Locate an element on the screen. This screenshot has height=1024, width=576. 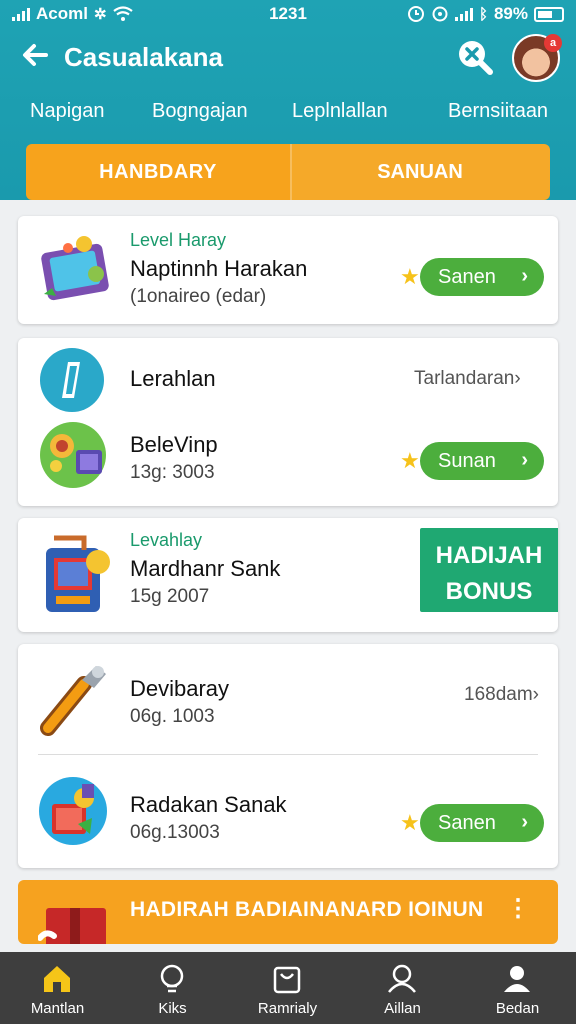
gift-icon is located at coordinates (72, 926).